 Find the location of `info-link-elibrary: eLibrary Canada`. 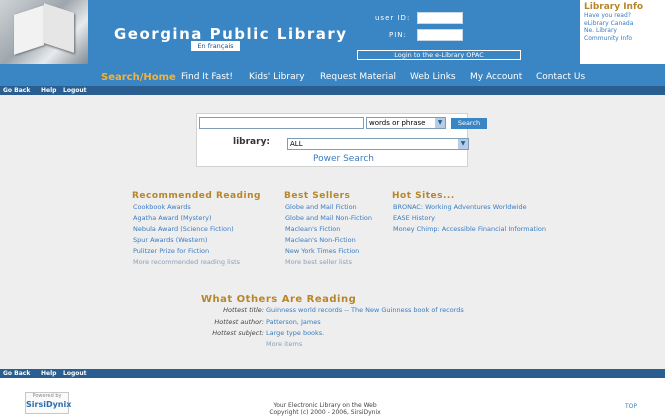

info-link-elibrary: eLibrary Canada is located at coordinates (622, 24).